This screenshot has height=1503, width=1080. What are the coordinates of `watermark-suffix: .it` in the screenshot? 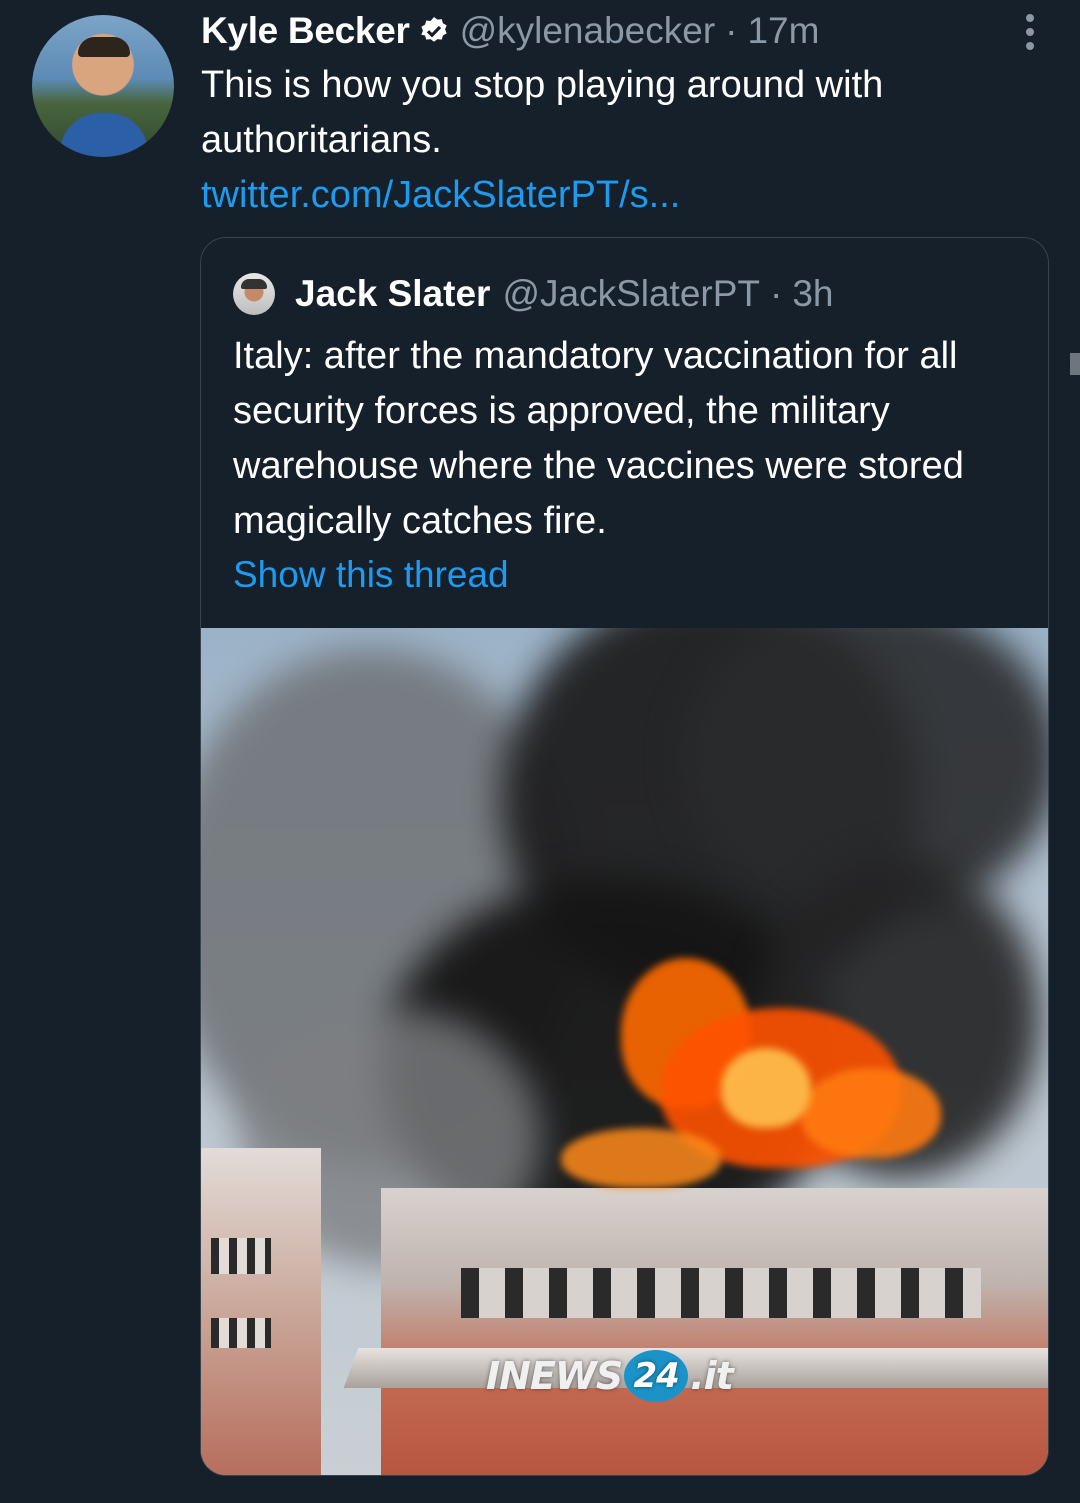 It's located at (712, 1376).